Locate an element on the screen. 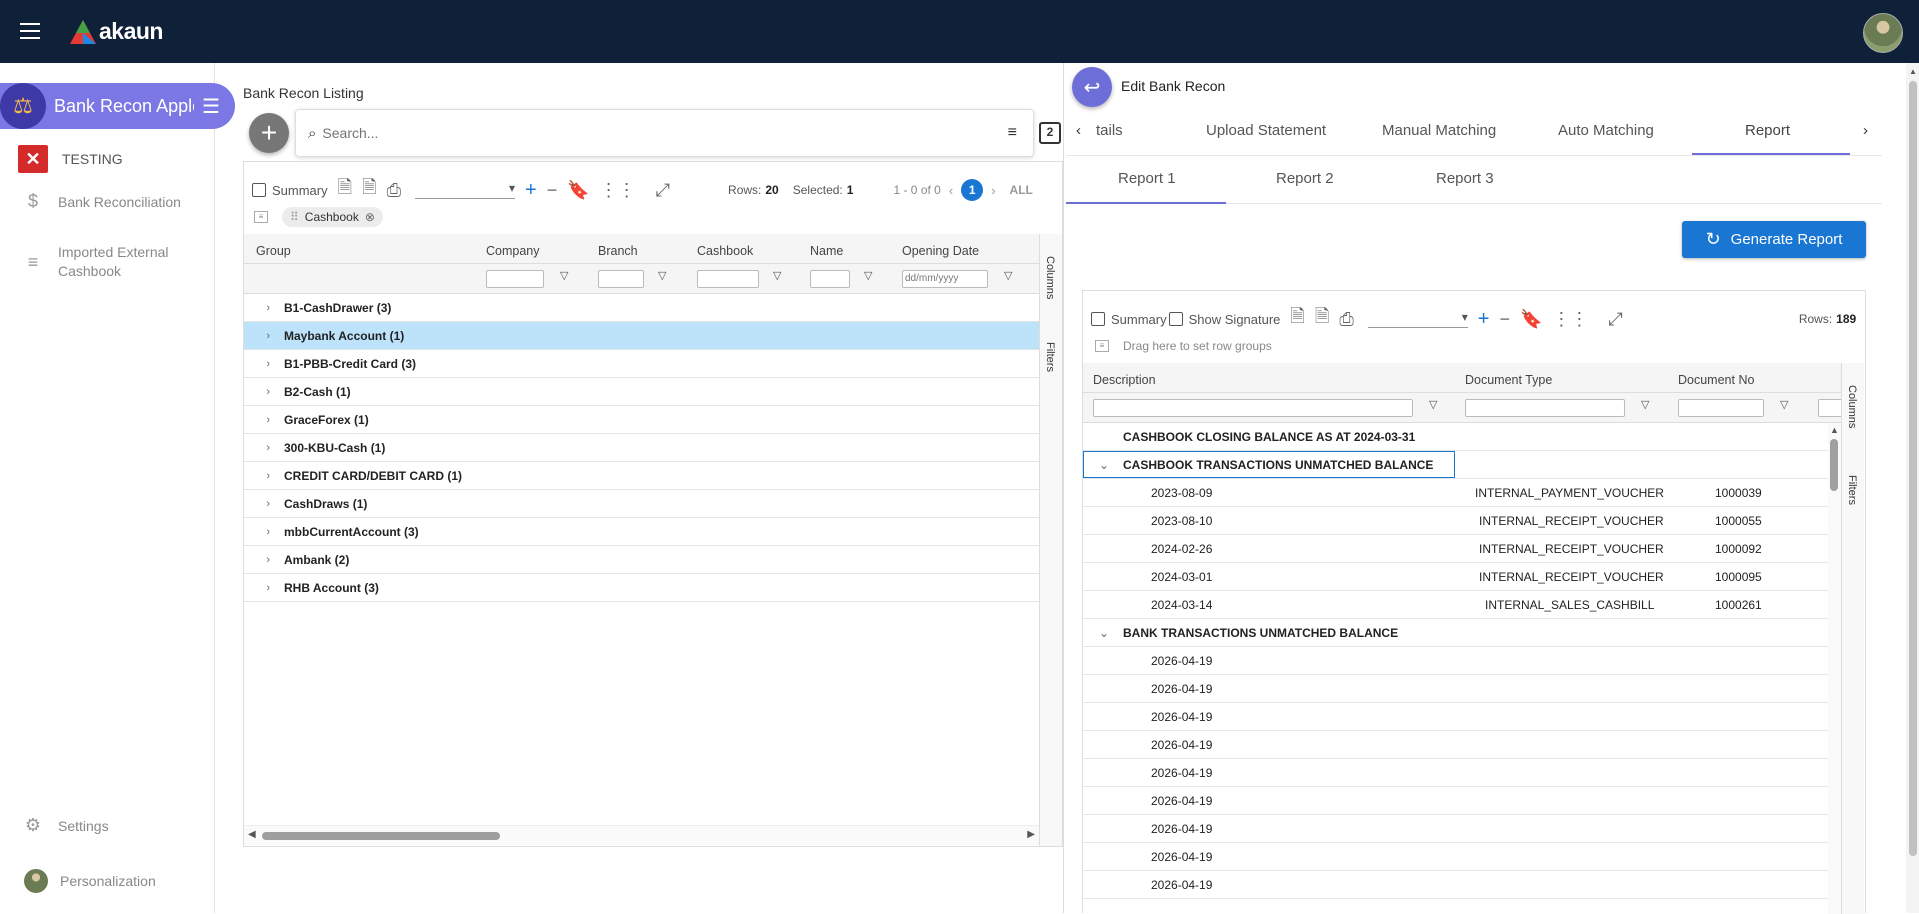  page-scroll-up-icon: ▲ is located at coordinates (1913, 71).